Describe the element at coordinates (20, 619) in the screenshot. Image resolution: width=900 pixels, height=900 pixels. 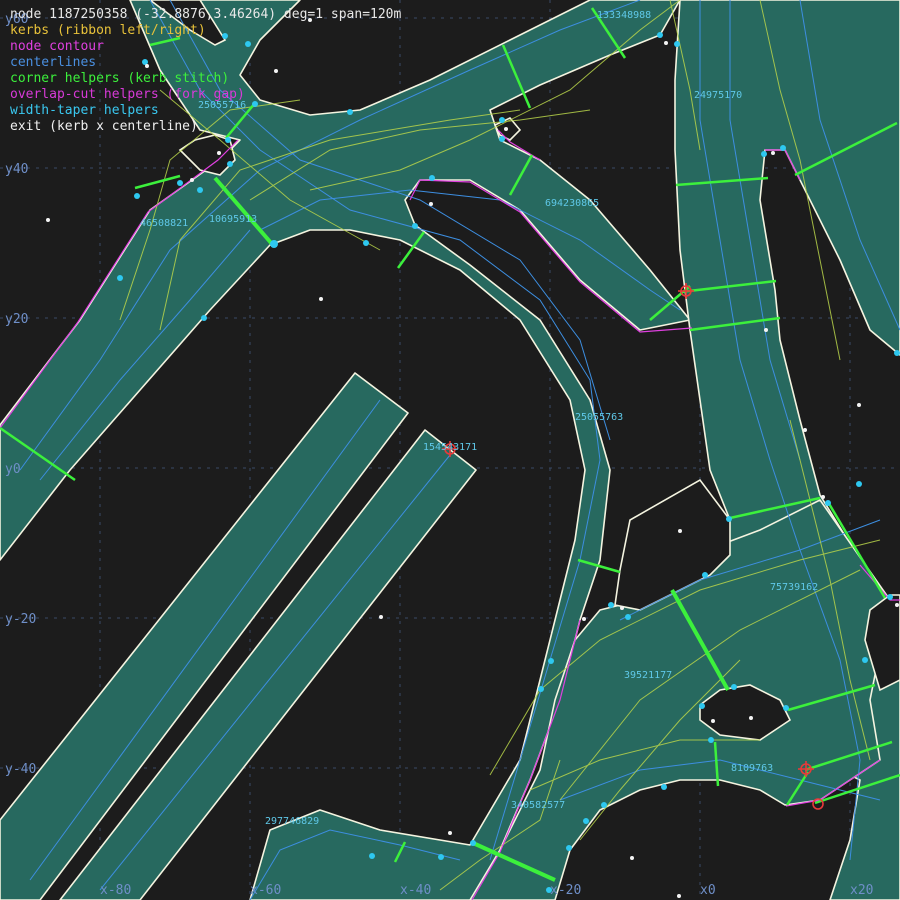
I see `y-axis-label: y-20` at that location.